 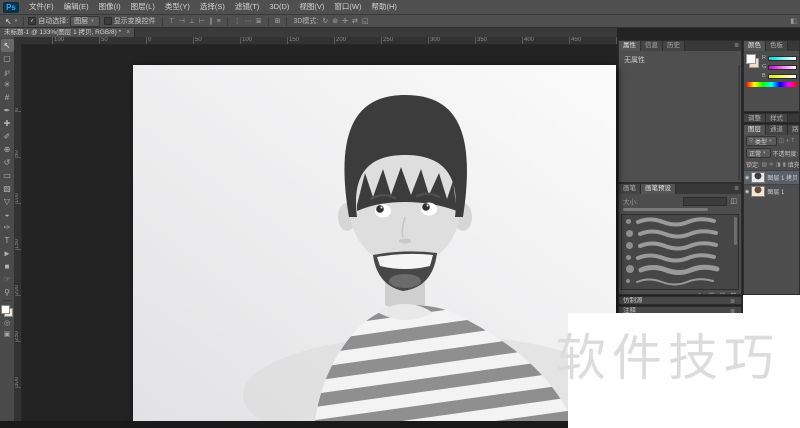 I want to click on auto-select-checkbox: ✓, so click(x=32, y=21).